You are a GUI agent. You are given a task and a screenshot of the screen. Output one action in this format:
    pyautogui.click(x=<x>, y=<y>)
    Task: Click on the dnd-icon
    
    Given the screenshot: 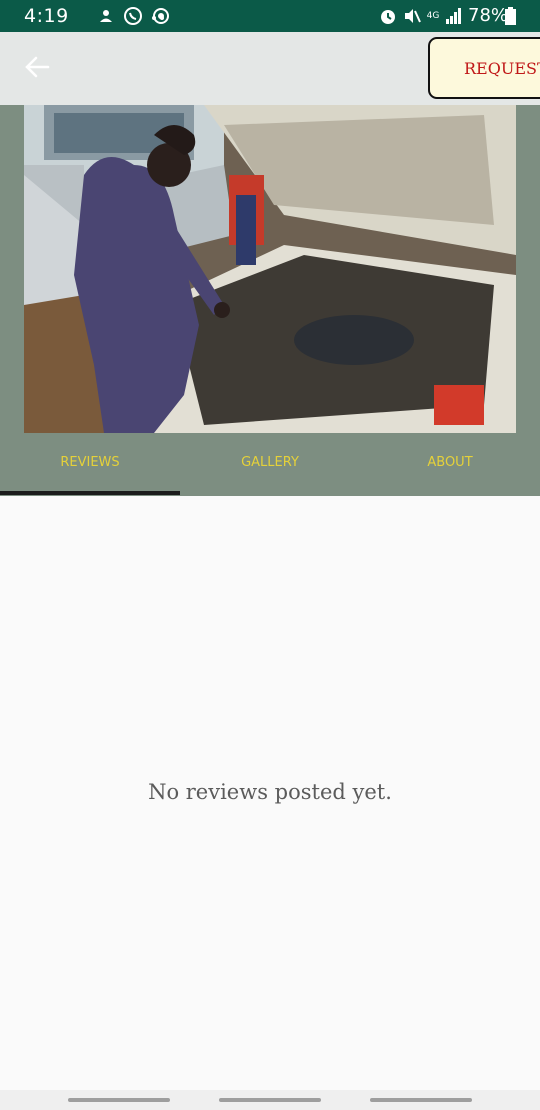 What is the action you would take?
    pyautogui.click(x=106, y=16)
    